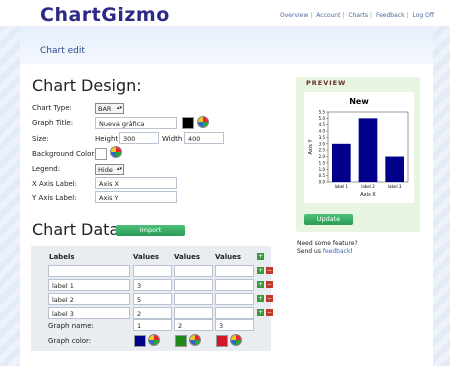  Describe the element at coordinates (342, 186) in the screenshot. I see `x-tick-label: label 1` at that location.